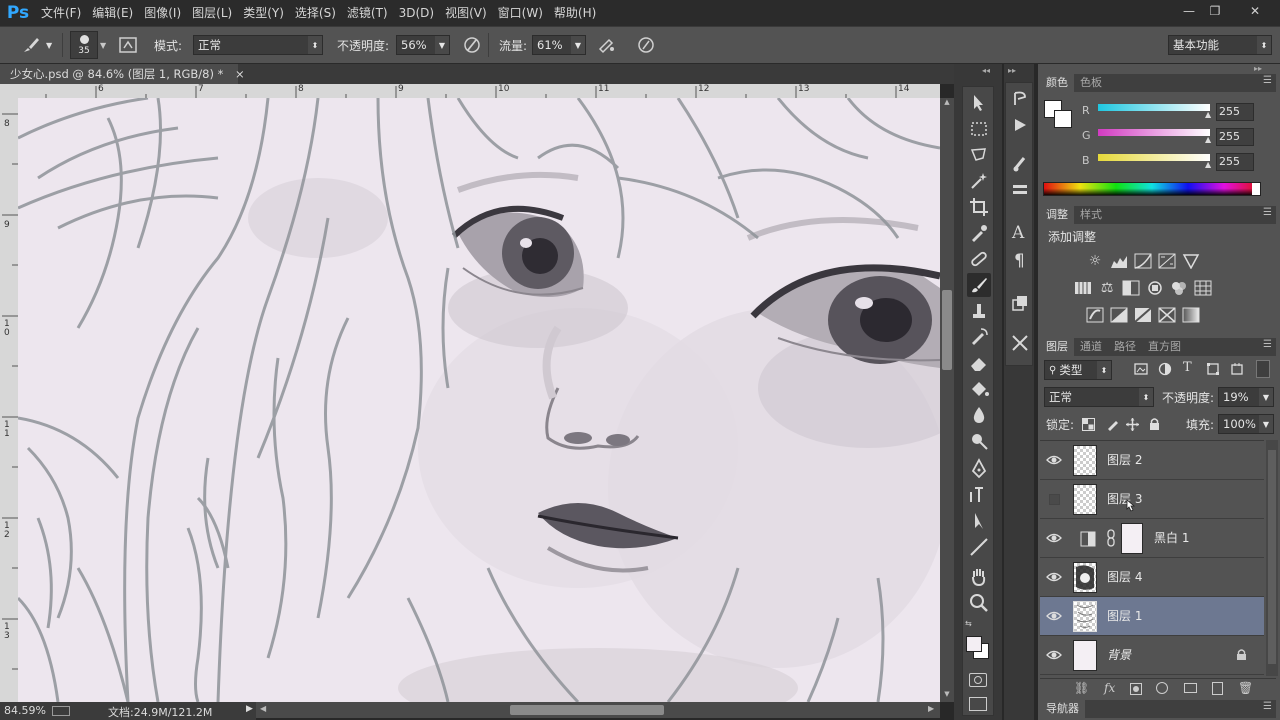  Describe the element at coordinates (1088, 424) in the screenshot. I see `lock-transparent-icon` at that location.